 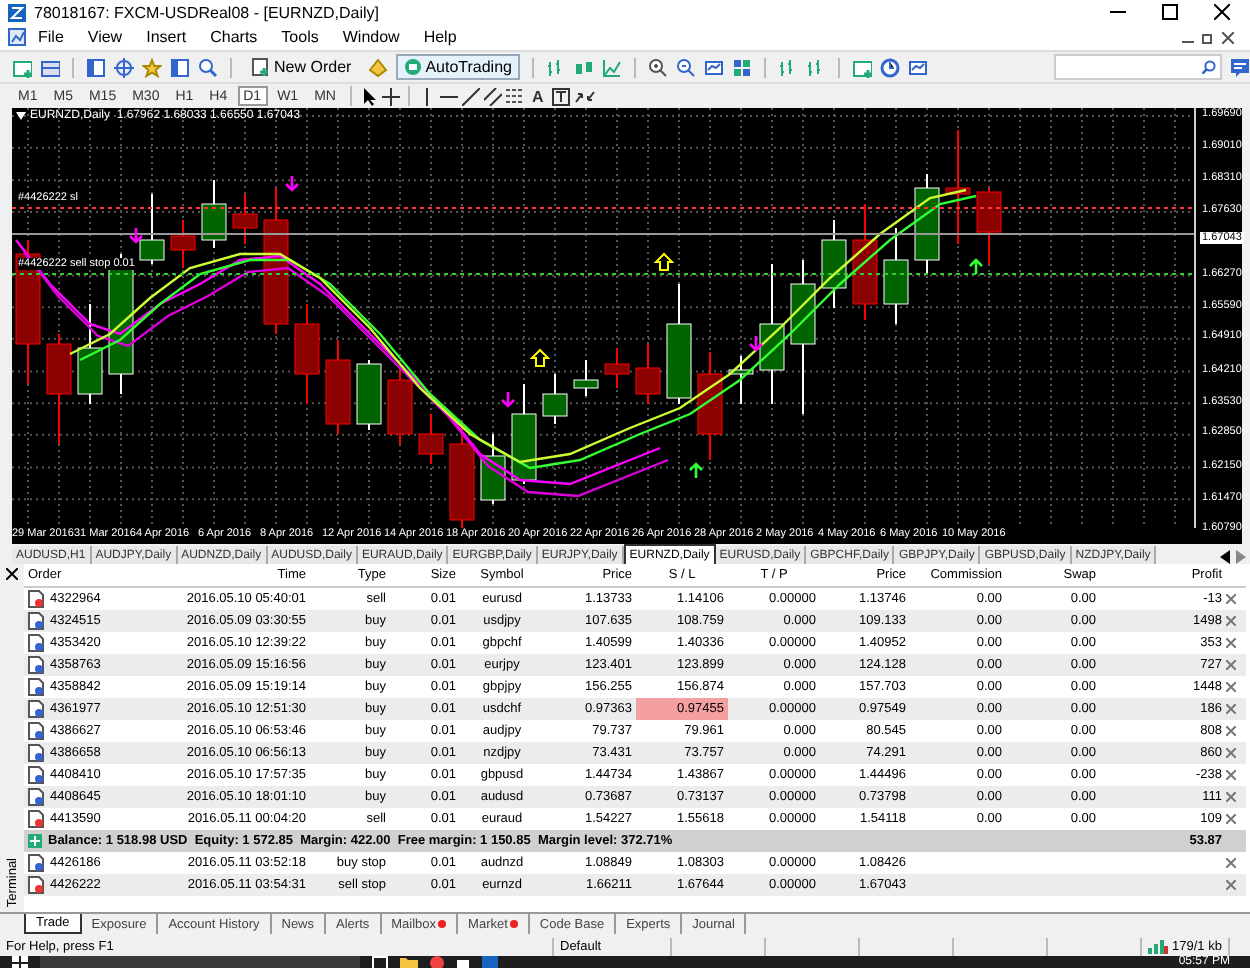 I want to click on new-order-button: New Order, so click(x=302, y=67).